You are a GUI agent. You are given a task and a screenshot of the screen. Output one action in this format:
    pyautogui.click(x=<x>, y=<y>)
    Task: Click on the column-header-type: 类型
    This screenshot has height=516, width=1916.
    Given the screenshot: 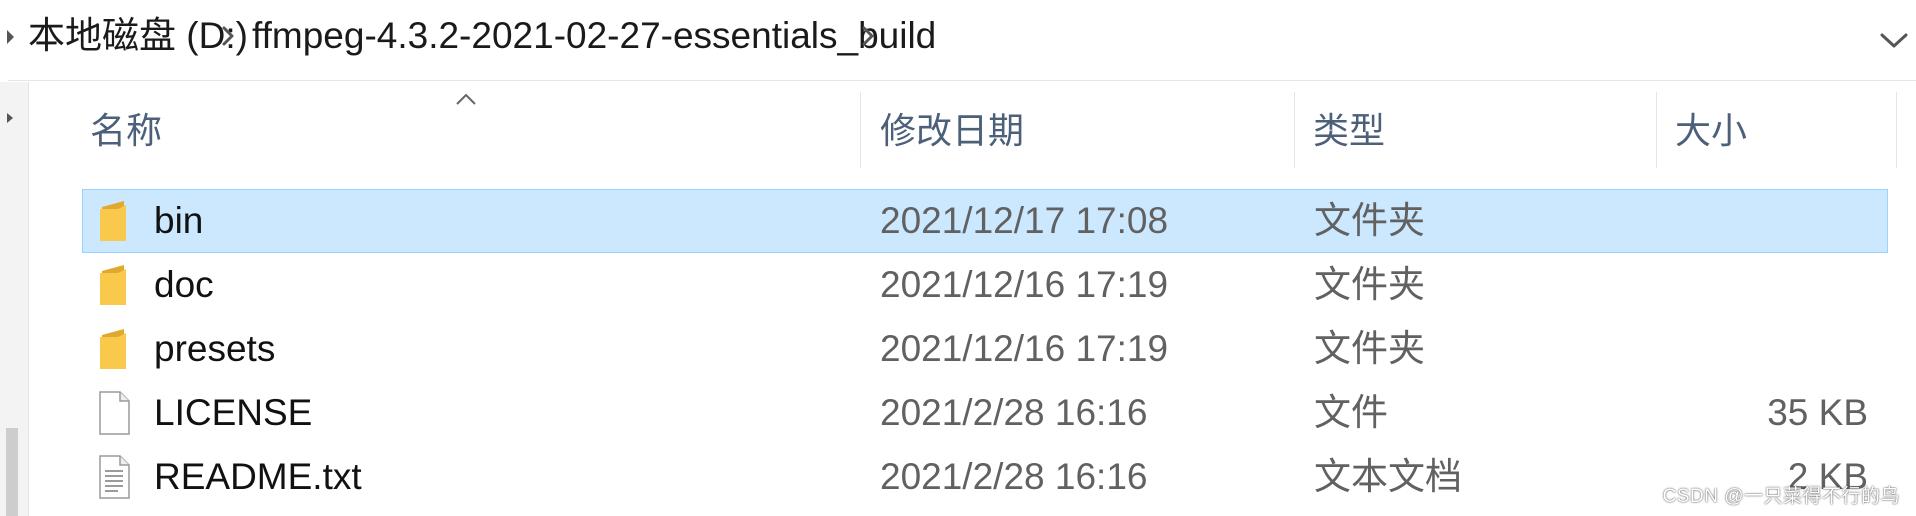 What is the action you would take?
    pyautogui.click(x=1349, y=131)
    